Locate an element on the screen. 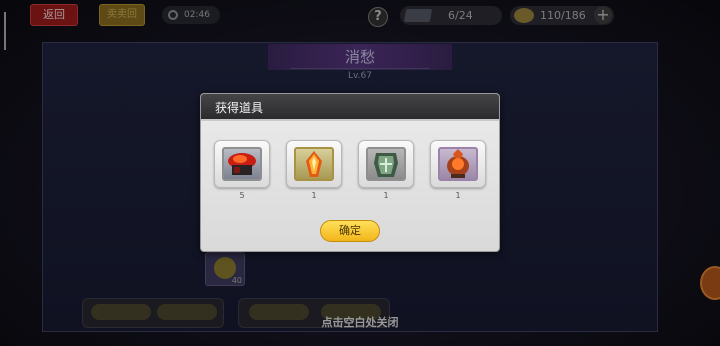  reward-item-list: 5 1 1 1 is located at coordinates (350, 175).